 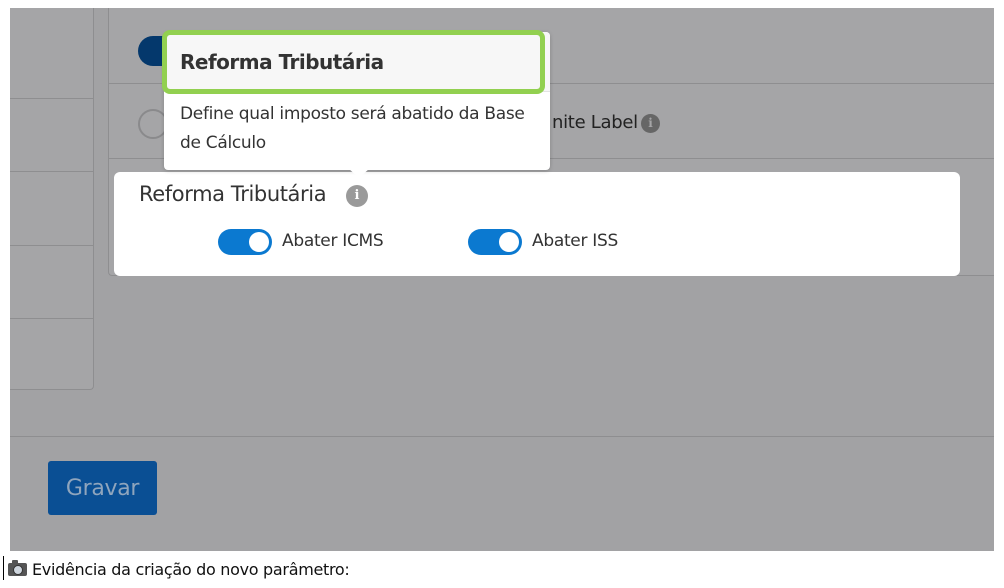 What do you see at coordinates (102, 488) in the screenshot?
I see `save-button: Gravar` at bounding box center [102, 488].